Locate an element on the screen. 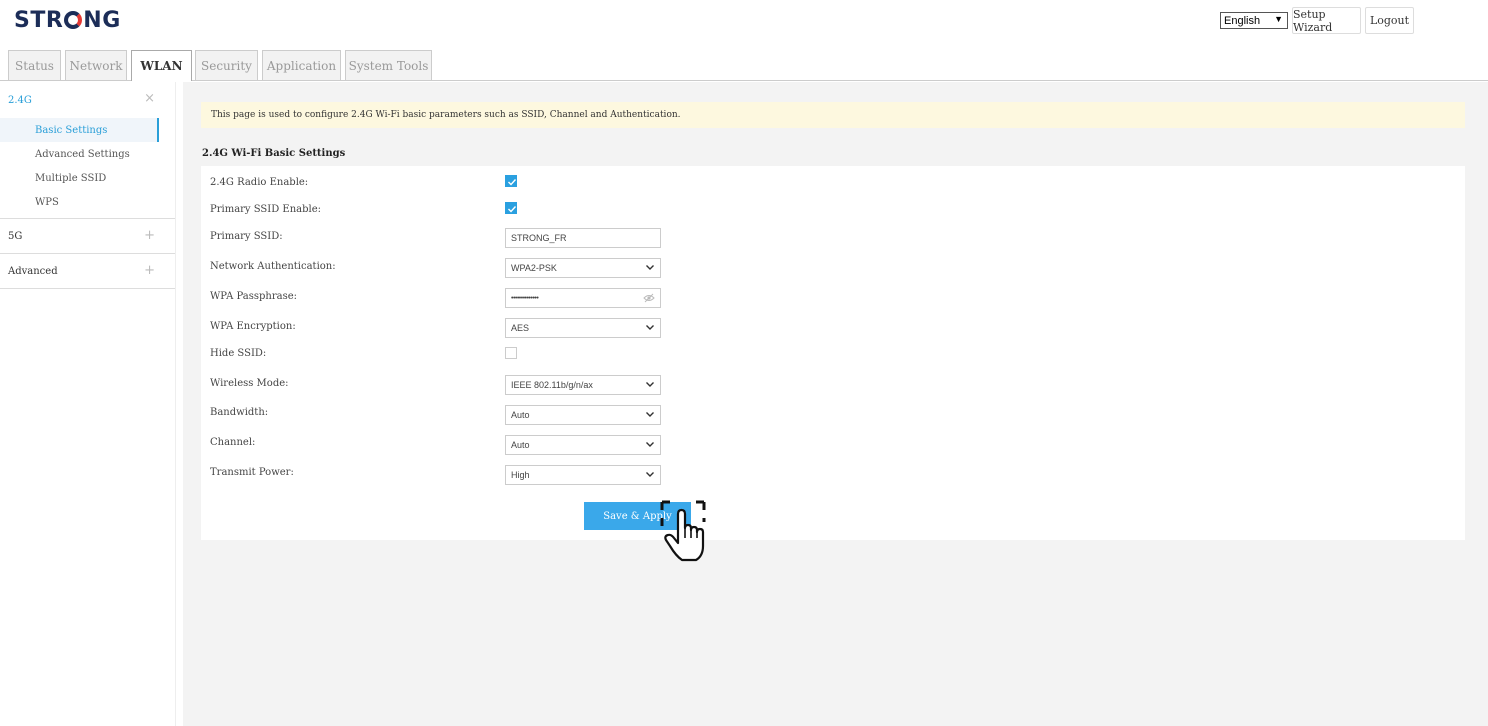 This screenshot has width=1488, height=726. strong-logo: STR NG is located at coordinates (67, 20).